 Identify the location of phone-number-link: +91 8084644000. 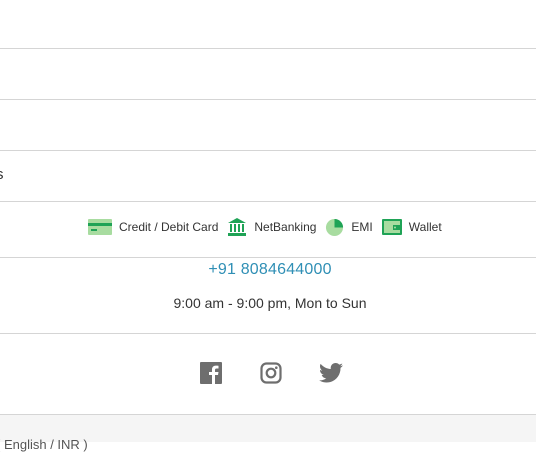
(268, 270).